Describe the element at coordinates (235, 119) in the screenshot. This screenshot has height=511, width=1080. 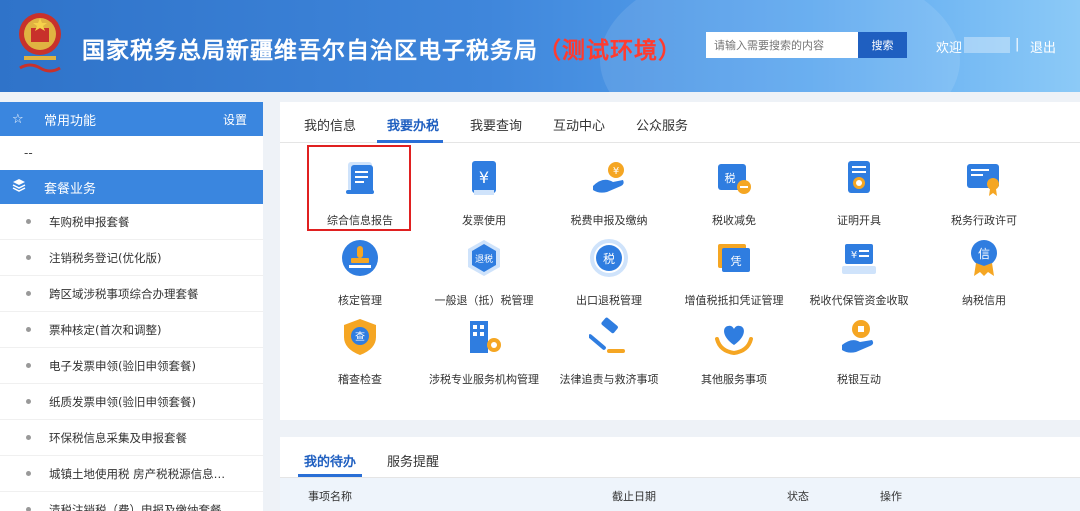
I see `favorites-settings-link: 设置` at that location.